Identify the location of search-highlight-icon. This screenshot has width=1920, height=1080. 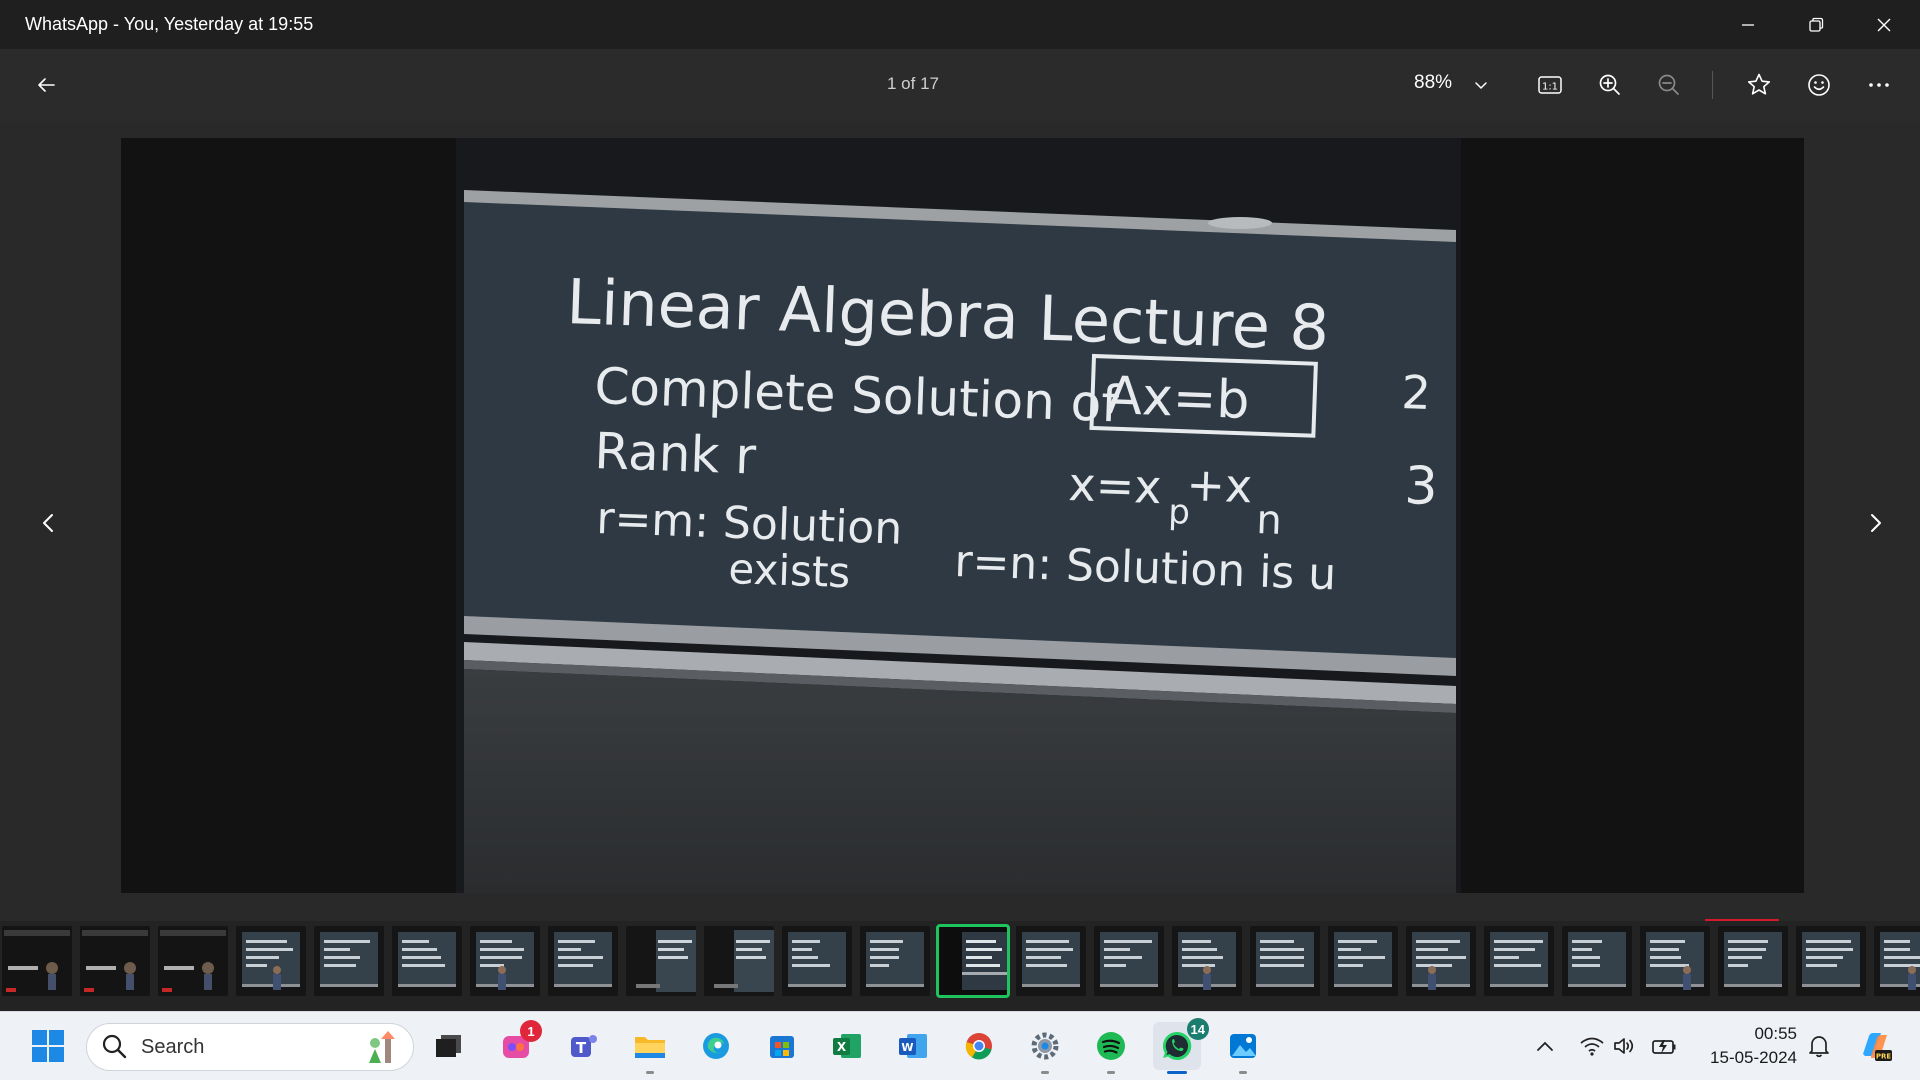
(382, 1047).